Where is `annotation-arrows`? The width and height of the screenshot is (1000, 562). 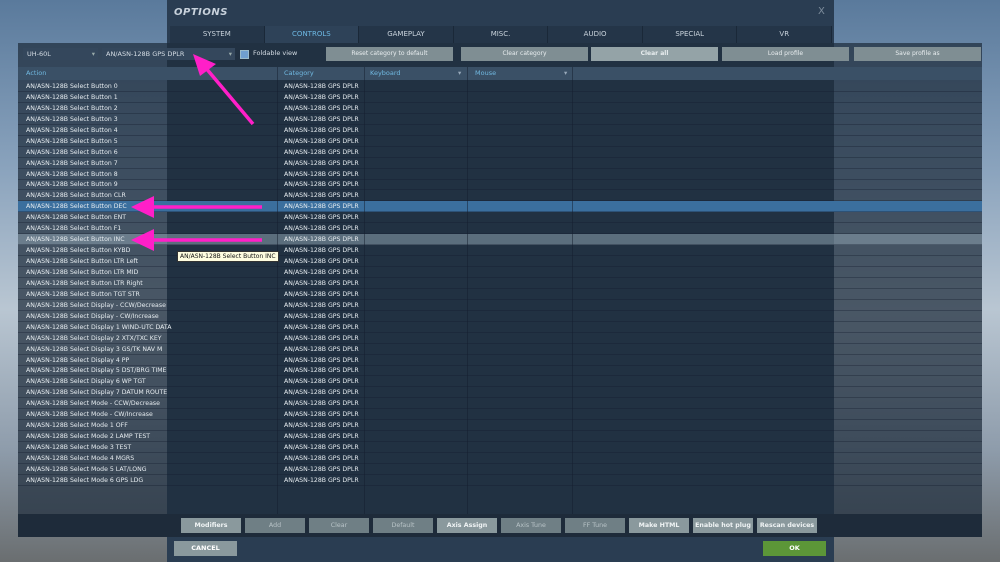 annotation-arrows is located at coordinates (196, 152).